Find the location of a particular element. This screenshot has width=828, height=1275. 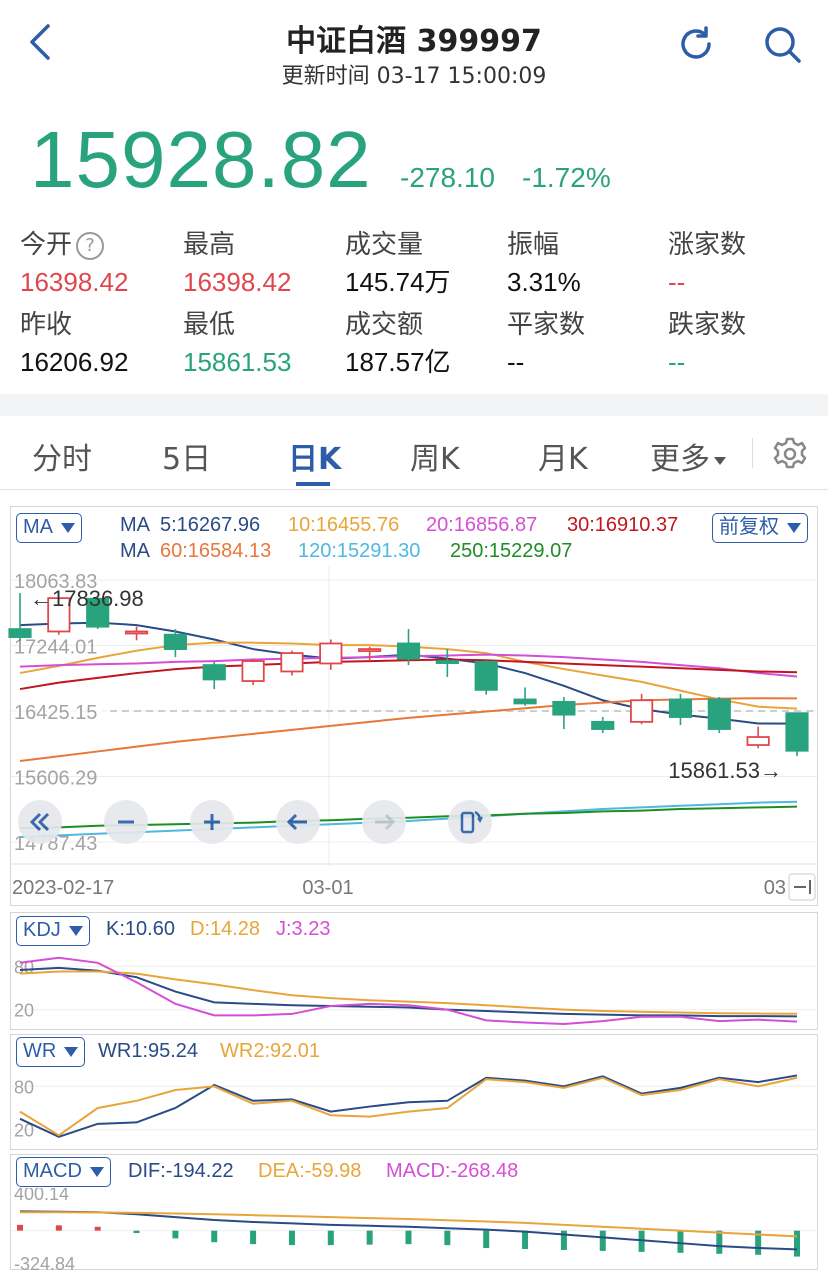

ma60-value: 60:16584.13 is located at coordinates (216, 551).